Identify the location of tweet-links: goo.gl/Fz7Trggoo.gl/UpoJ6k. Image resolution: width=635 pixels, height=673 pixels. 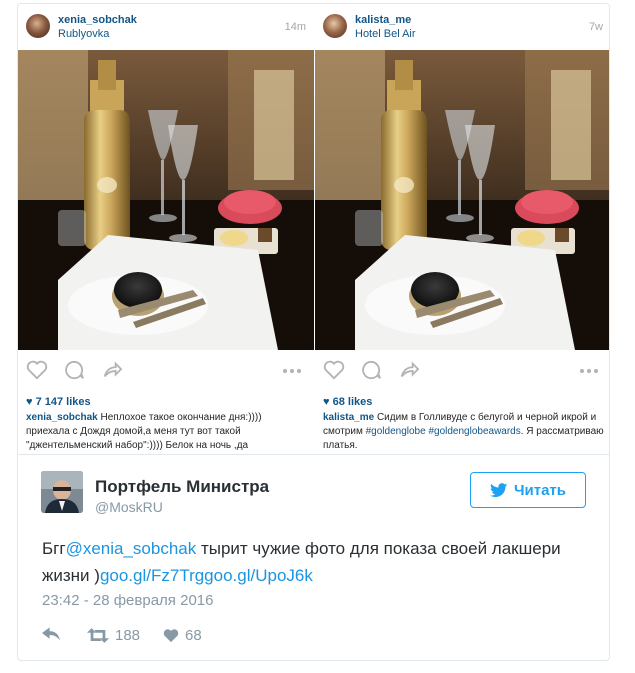
(206, 575).